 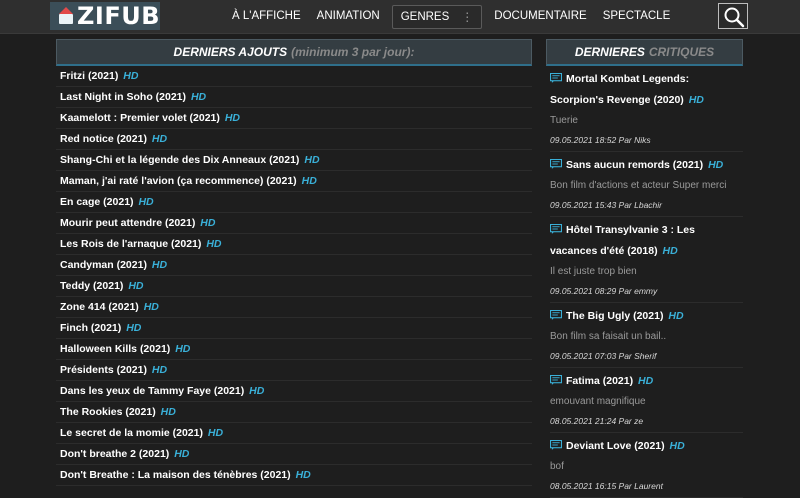 I want to click on latest-movie-link: Don't breathe 2 (2021) HD, so click(x=294, y=454).